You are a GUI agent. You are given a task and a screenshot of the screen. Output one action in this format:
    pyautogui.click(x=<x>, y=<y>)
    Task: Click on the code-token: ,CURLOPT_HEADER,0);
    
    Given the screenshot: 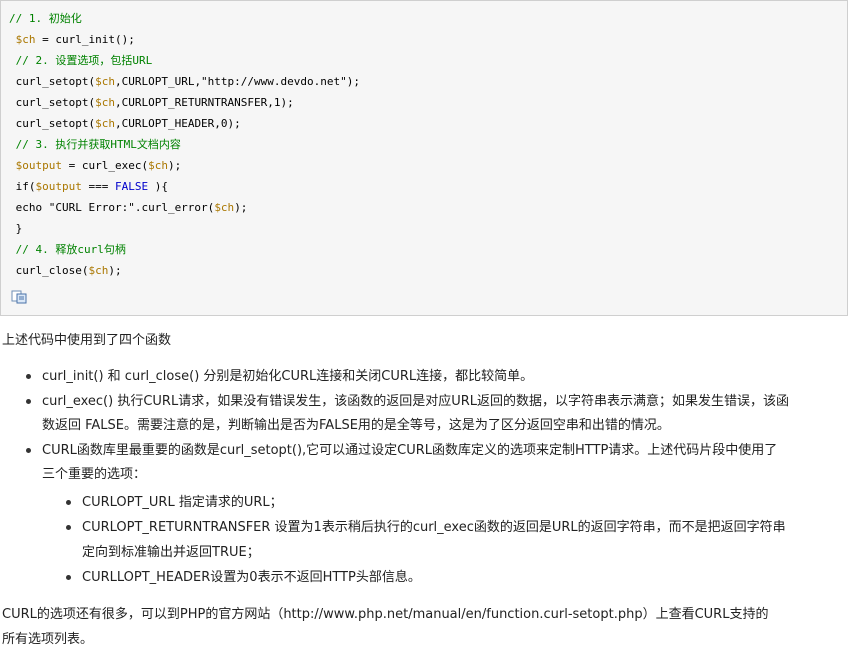 What is the action you would take?
    pyautogui.click(x=177, y=123)
    